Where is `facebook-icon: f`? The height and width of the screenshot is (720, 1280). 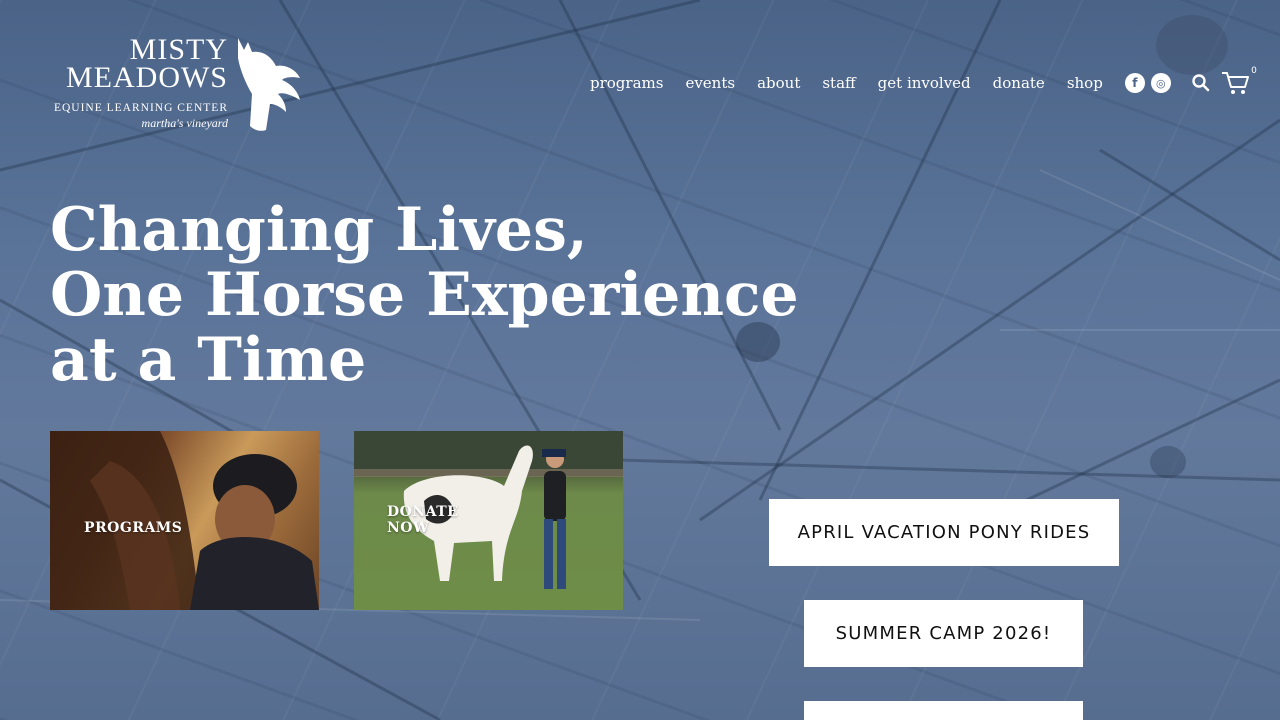
facebook-icon: f is located at coordinates (1134, 83).